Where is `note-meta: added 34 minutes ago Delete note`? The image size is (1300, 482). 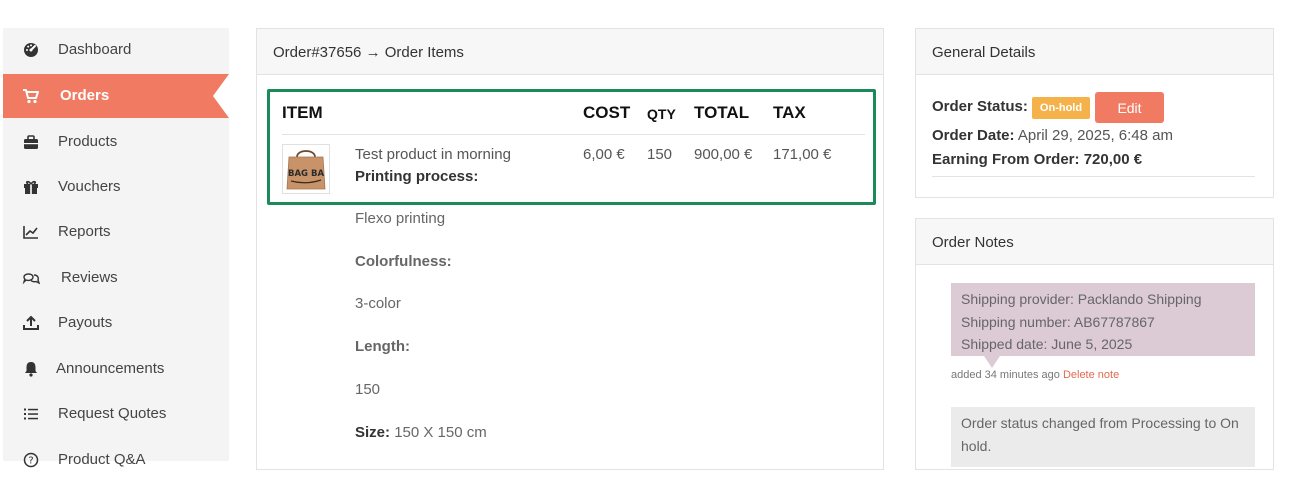 note-meta: added 34 minutes ago Delete note is located at coordinates (1035, 375).